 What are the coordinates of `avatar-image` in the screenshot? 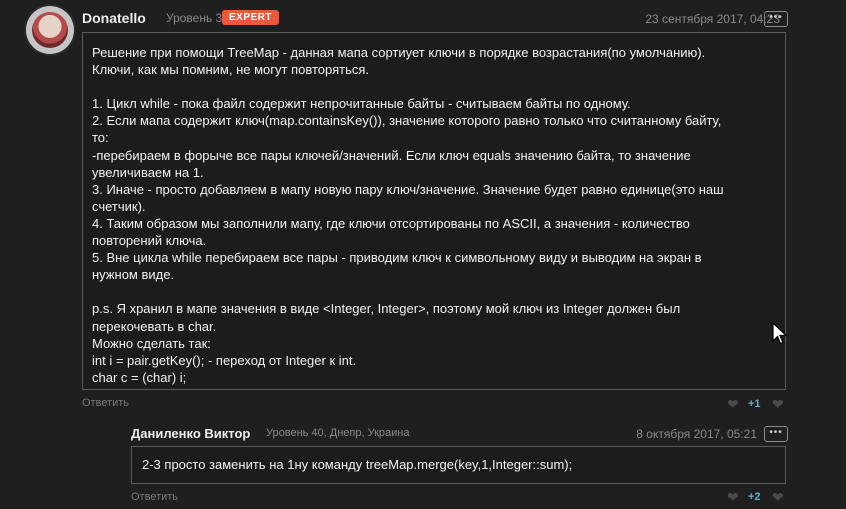 It's located at (50, 30).